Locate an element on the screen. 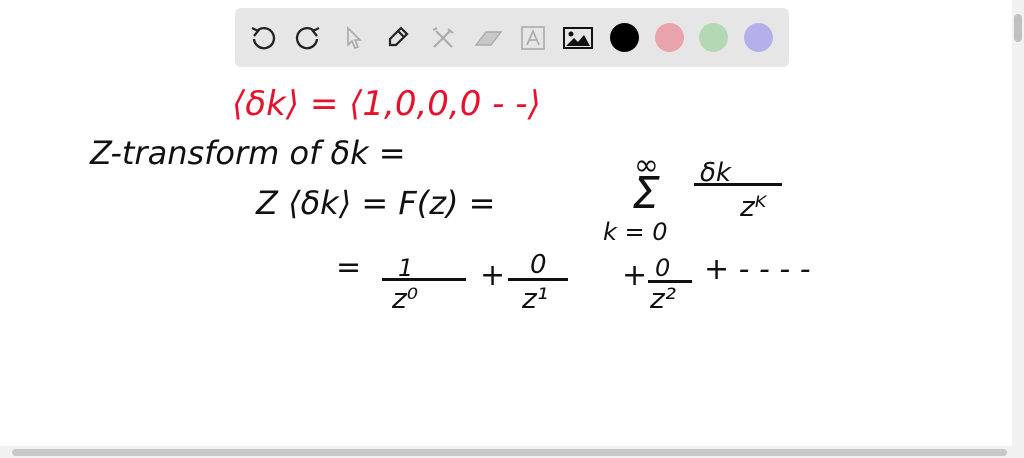  term2-numerator: 0 is located at coordinates (538, 265).